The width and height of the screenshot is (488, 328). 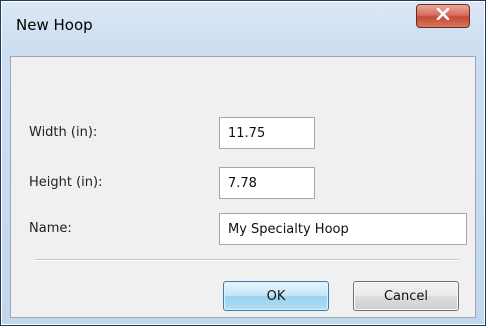 What do you see at coordinates (247, 260) in the screenshot?
I see `separator` at bounding box center [247, 260].